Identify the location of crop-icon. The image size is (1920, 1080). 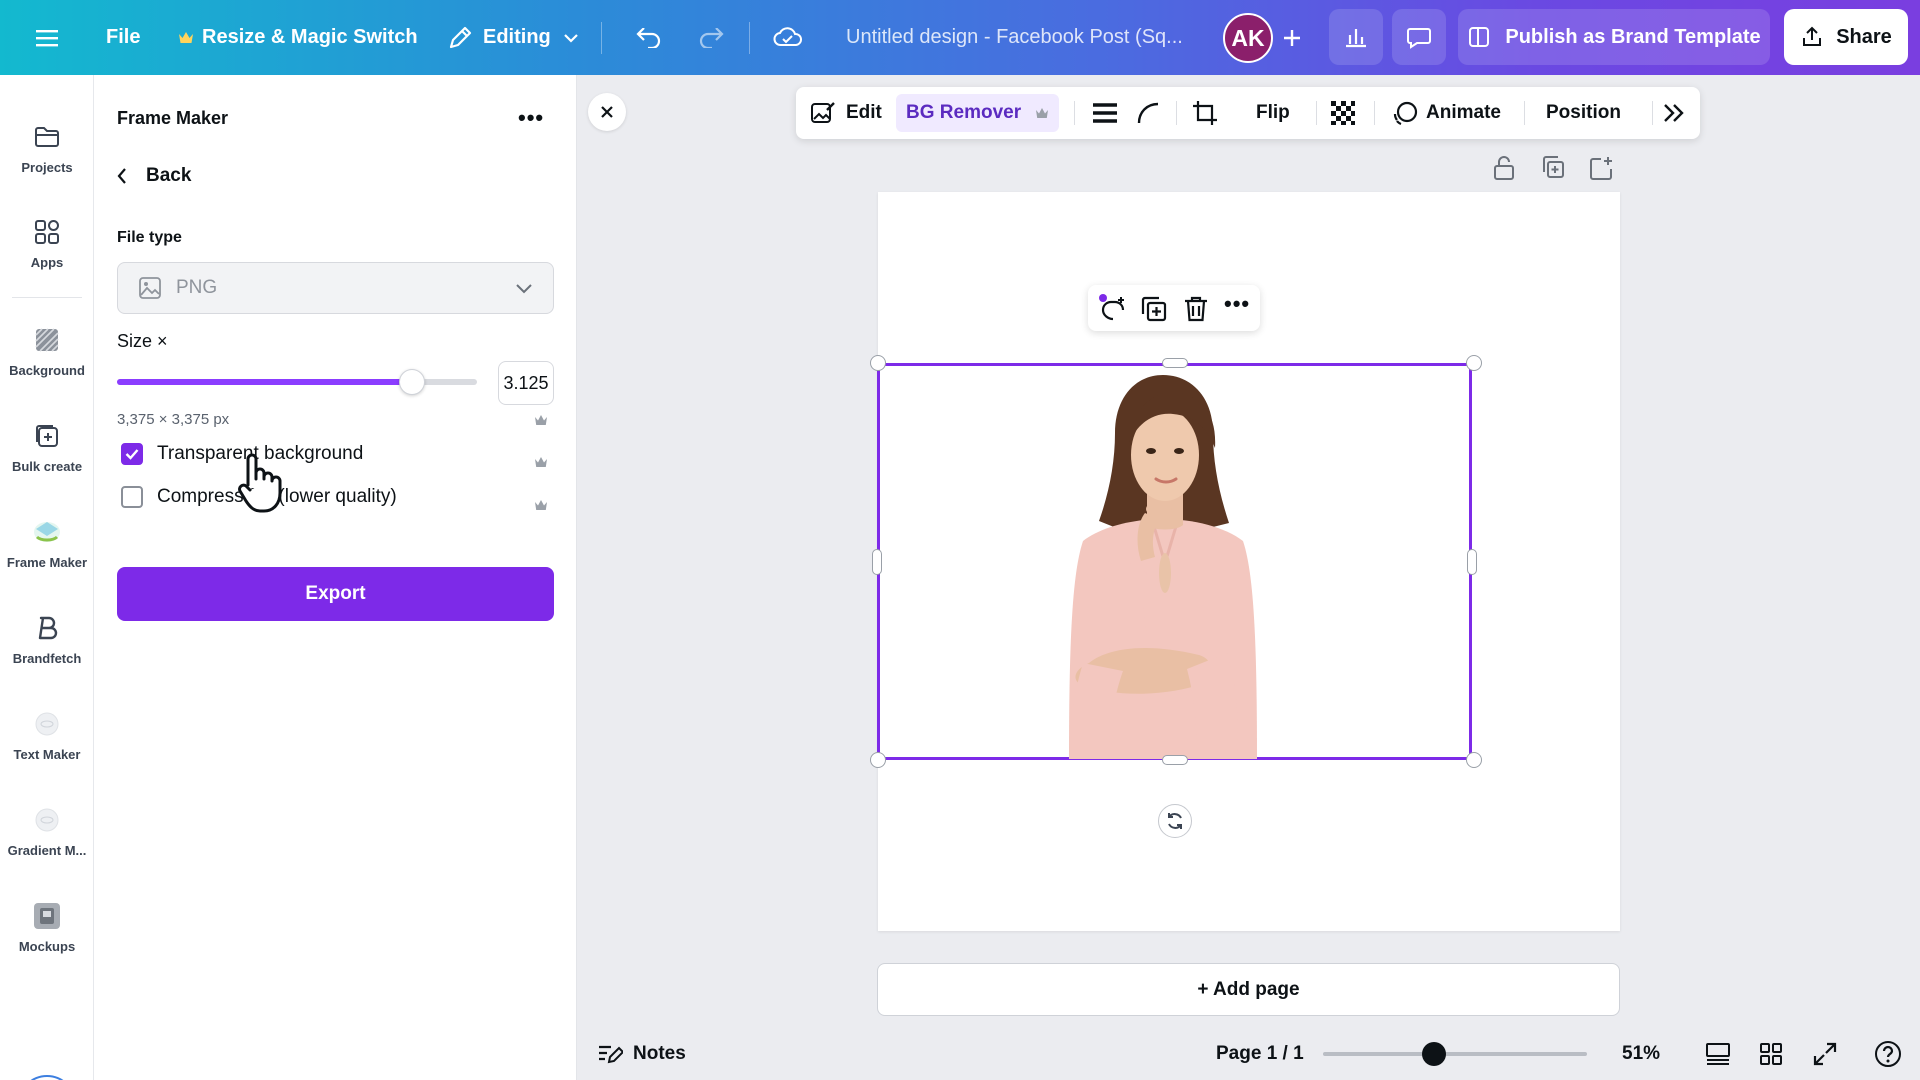
(1205, 113).